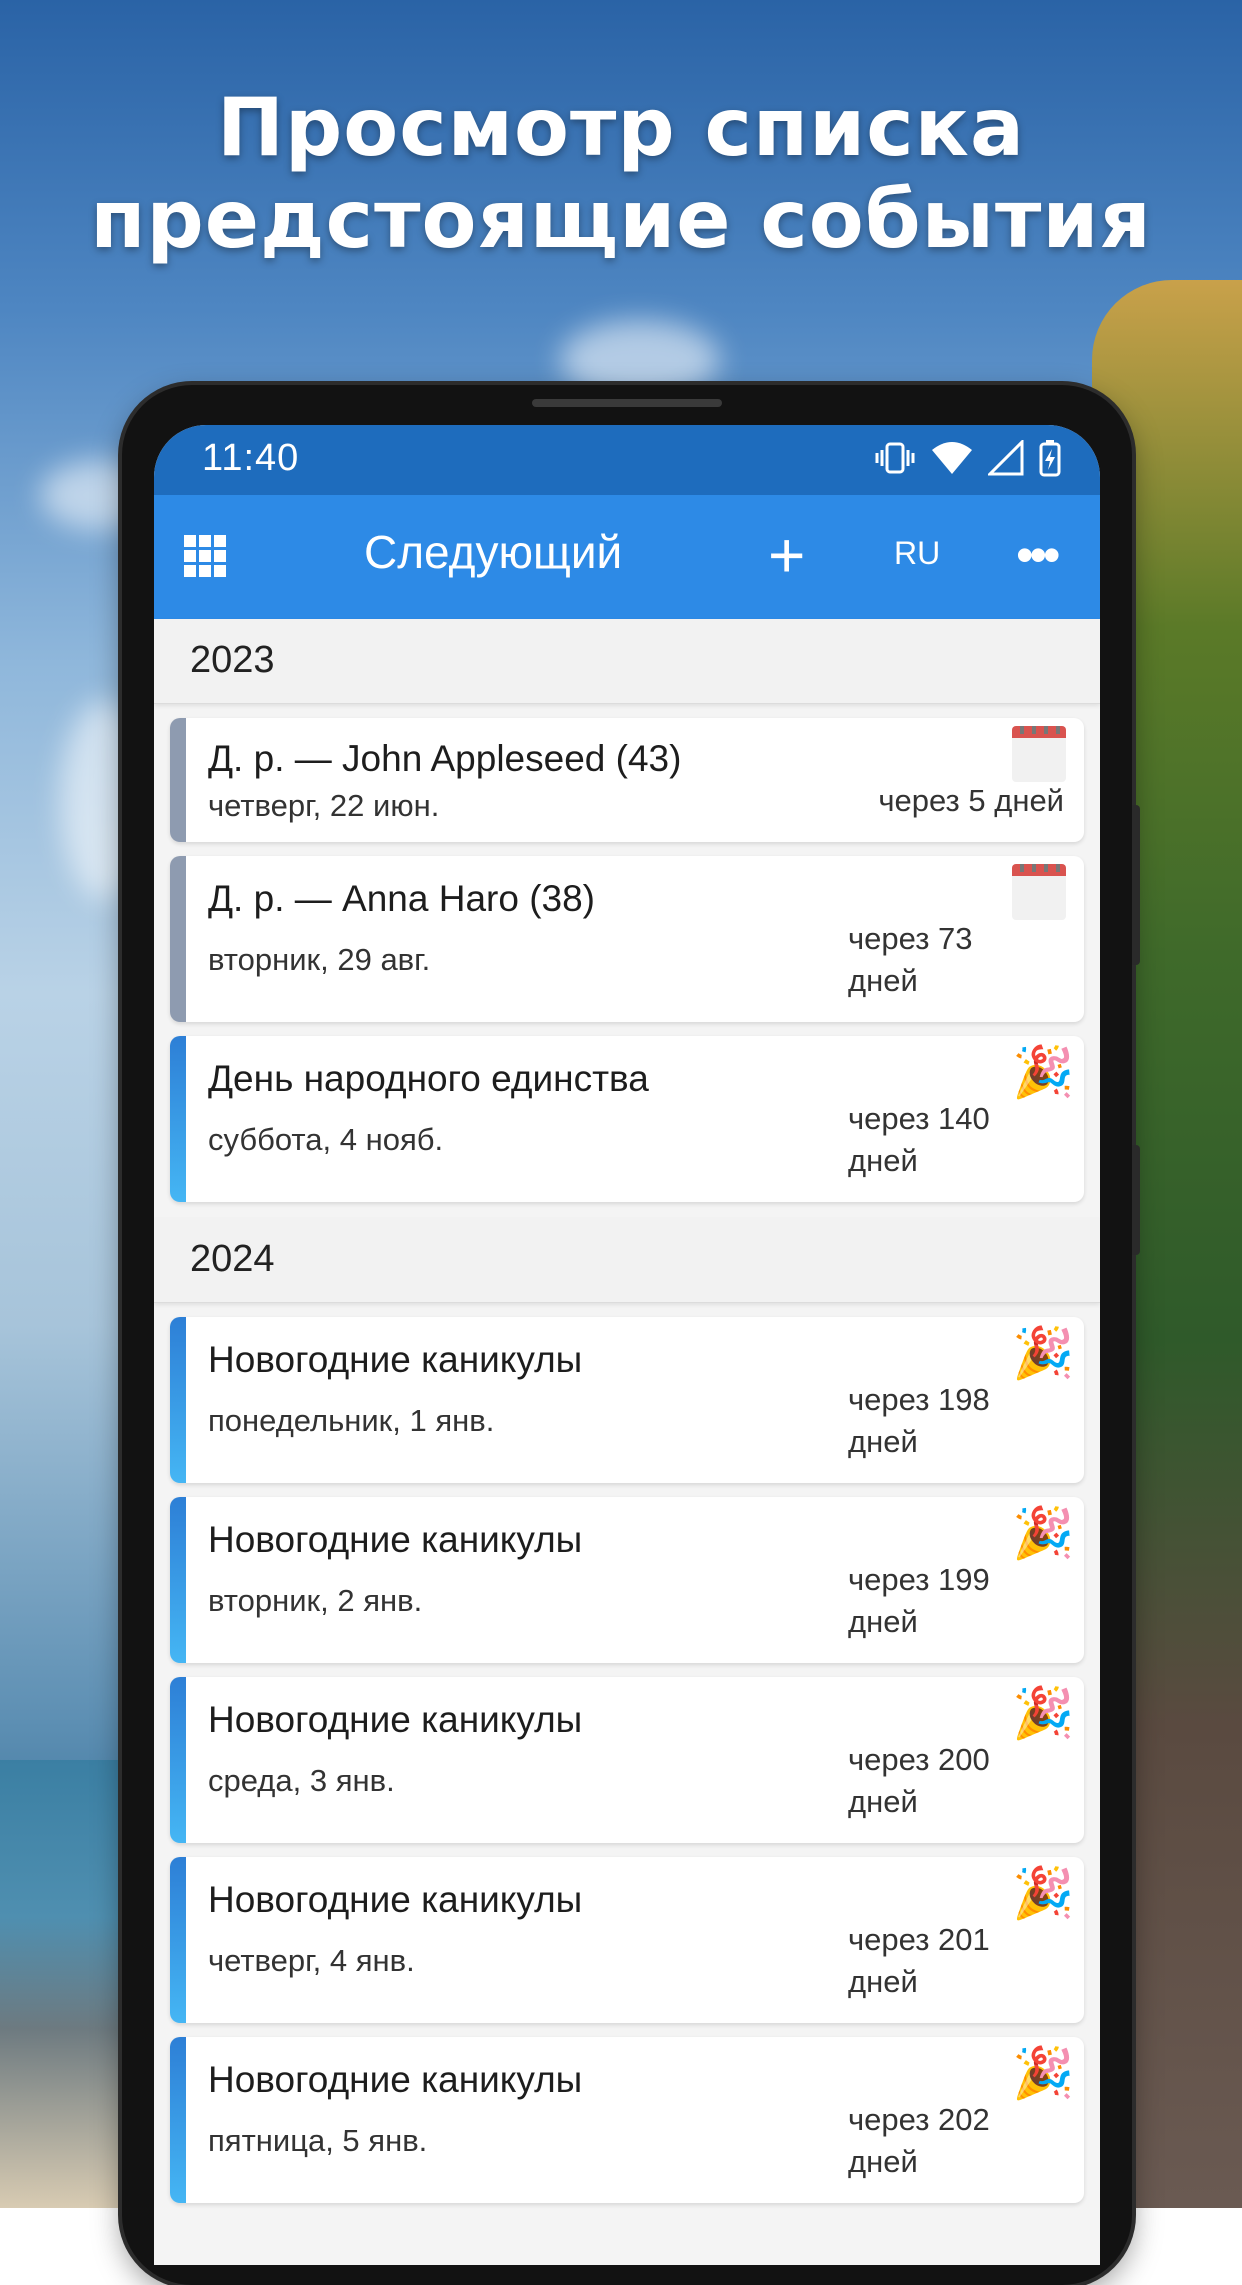 Image resolution: width=1242 pixels, height=2285 pixels. I want to click on event-title: Д. р. — Anna Haro (38), so click(402, 898).